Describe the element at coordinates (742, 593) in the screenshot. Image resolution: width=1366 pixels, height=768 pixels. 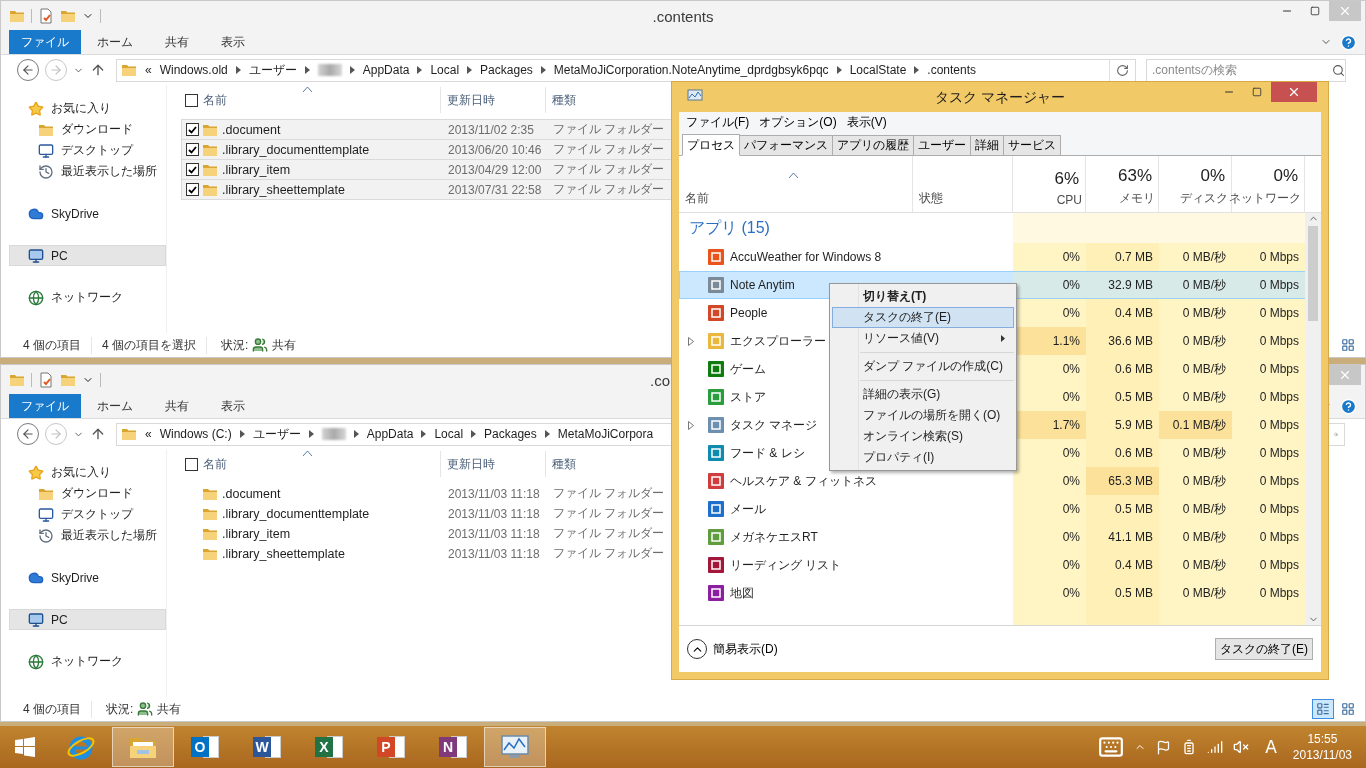
I see `process-name: 地図` at that location.